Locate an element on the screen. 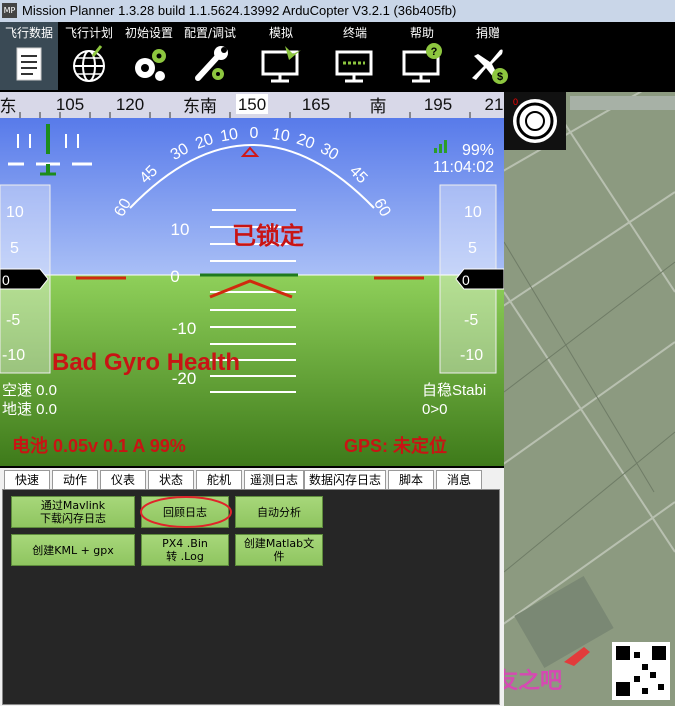 This screenshot has width=675, height=706. menu-initial-setup: 初始设置 is located at coordinates (149, 56).